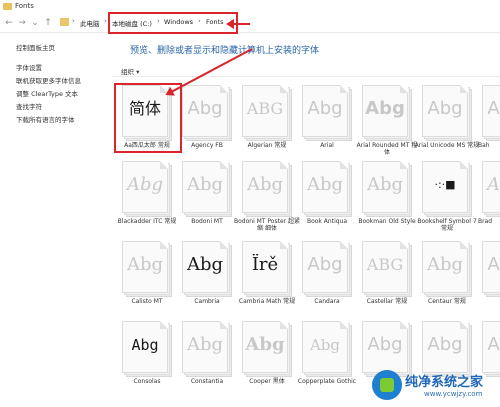 This screenshot has height=407, width=500. Describe the element at coordinates (387, 149) in the screenshot. I see `font-name: Arial Rounded MT 粗体` at that location.